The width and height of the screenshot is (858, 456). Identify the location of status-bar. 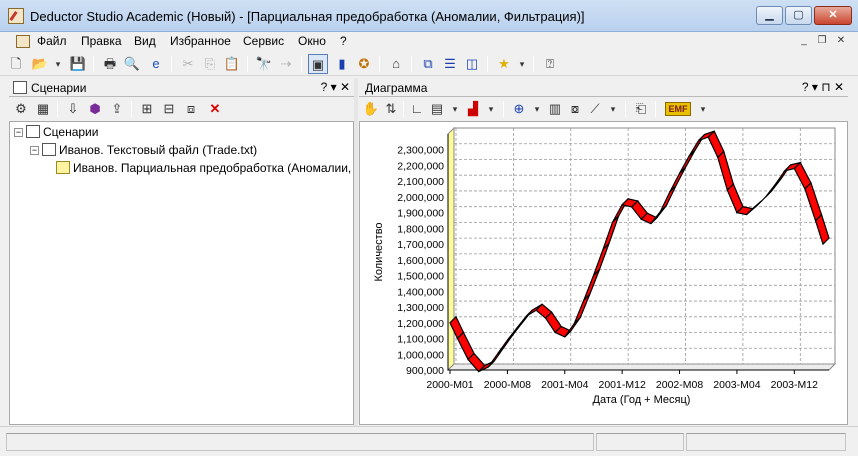
(429, 441).